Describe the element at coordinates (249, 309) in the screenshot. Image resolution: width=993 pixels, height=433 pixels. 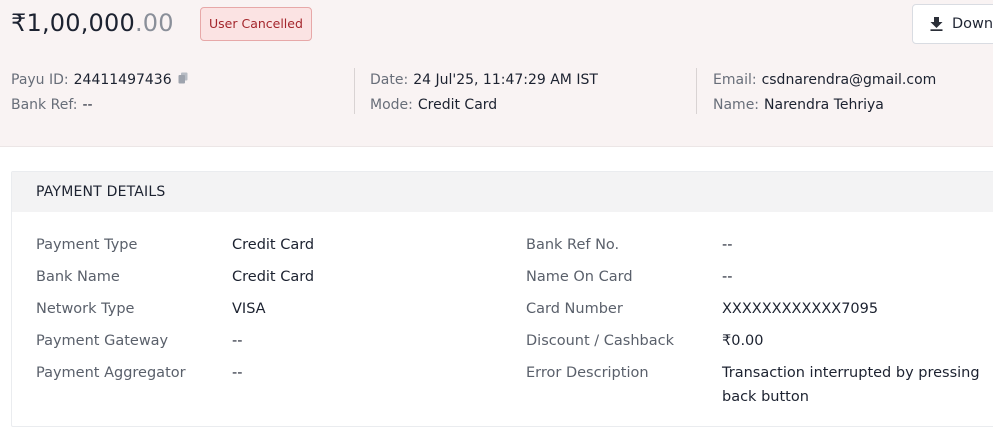
I see `detail-value: VISA` at that location.